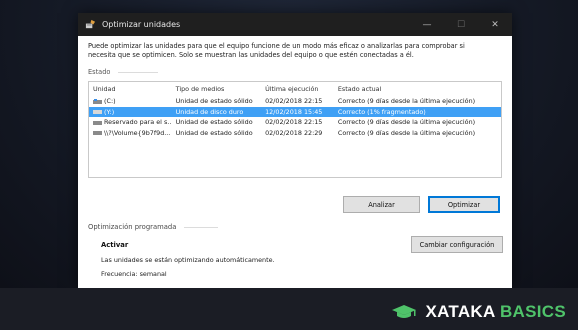 This screenshot has width=578, height=330. I want to click on window-controls: — ☐ ✕, so click(461, 24).